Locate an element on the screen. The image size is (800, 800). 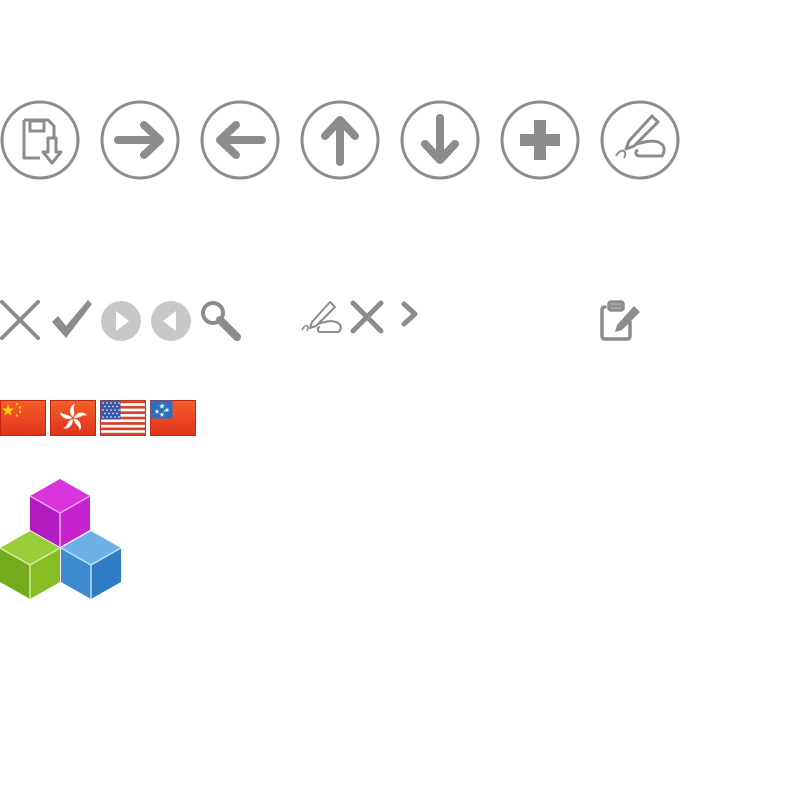
china-flag is located at coordinates (23, 418).